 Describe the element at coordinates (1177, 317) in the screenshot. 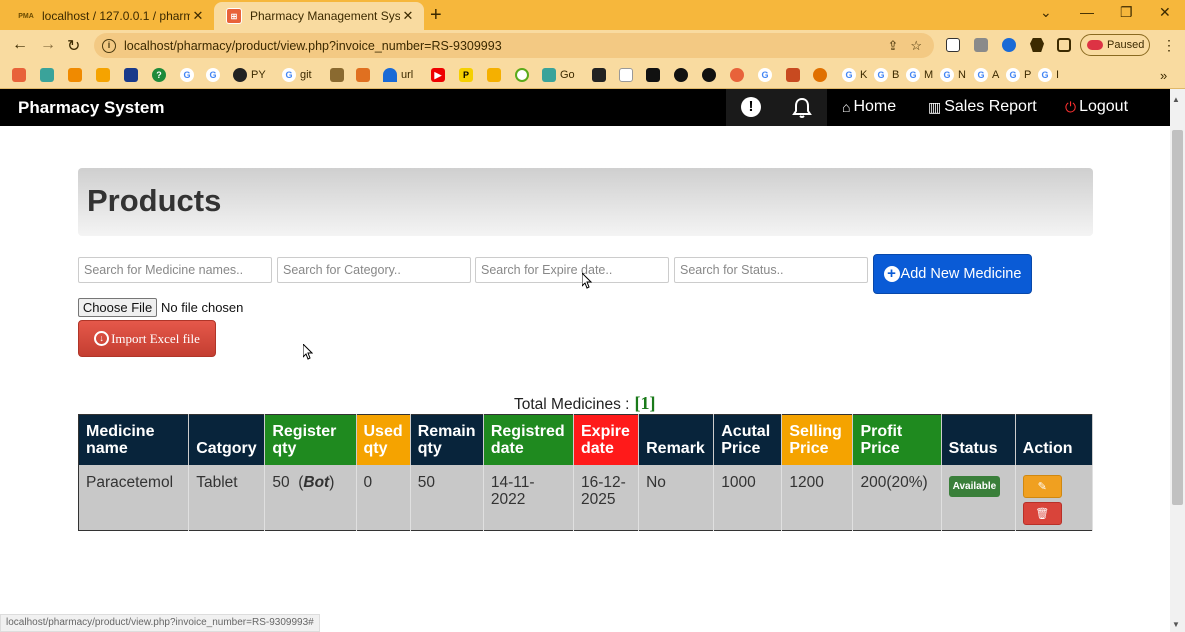

I see `scrollbar-thumb` at that location.